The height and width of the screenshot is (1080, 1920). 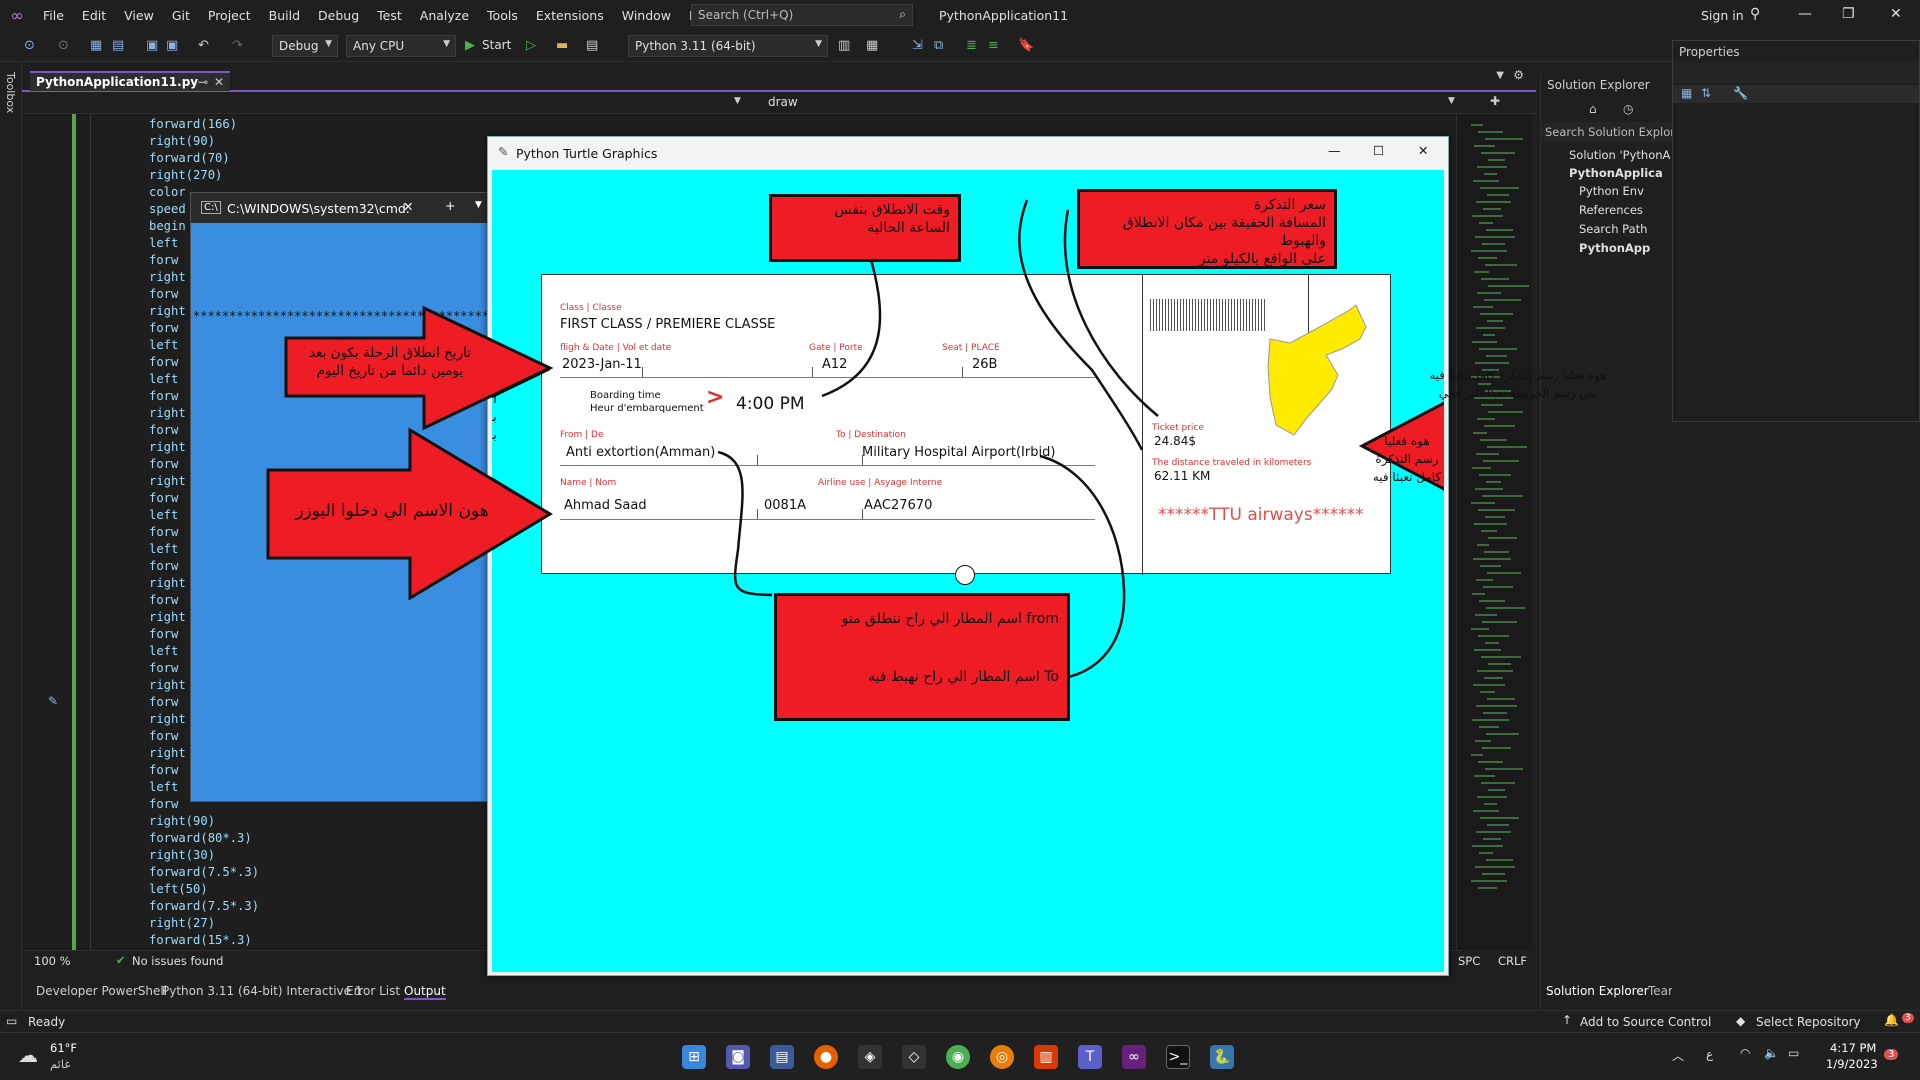 I want to click on split-icon: ✚, so click(x=1495, y=101).